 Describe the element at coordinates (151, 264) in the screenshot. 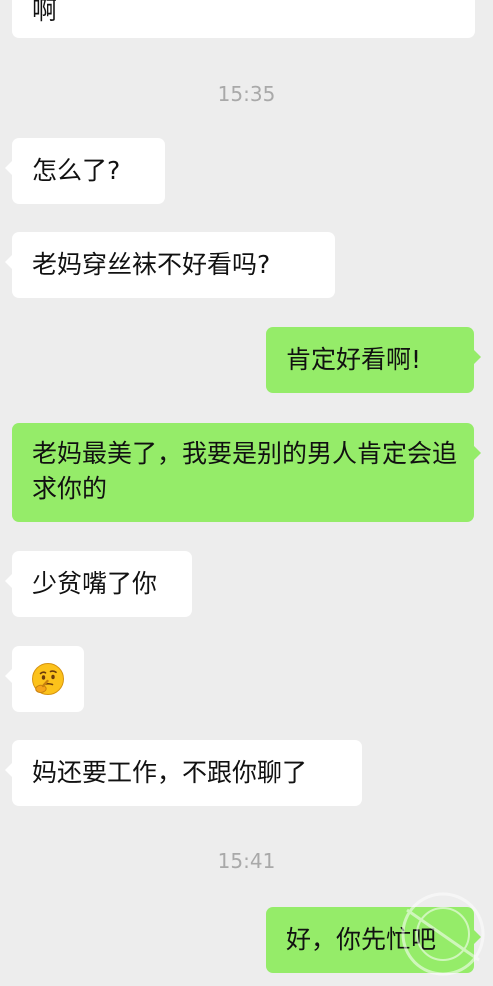

I see `message-text: 老妈穿丝袜不好看吗?` at that location.